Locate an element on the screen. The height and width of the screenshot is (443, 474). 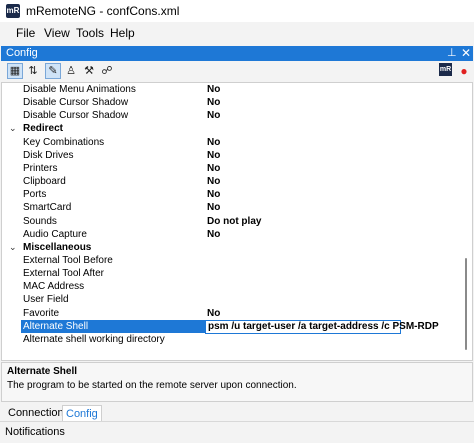
title-bar: mR mRemoteNG - confCons.xml is located at coordinates (237, 11).